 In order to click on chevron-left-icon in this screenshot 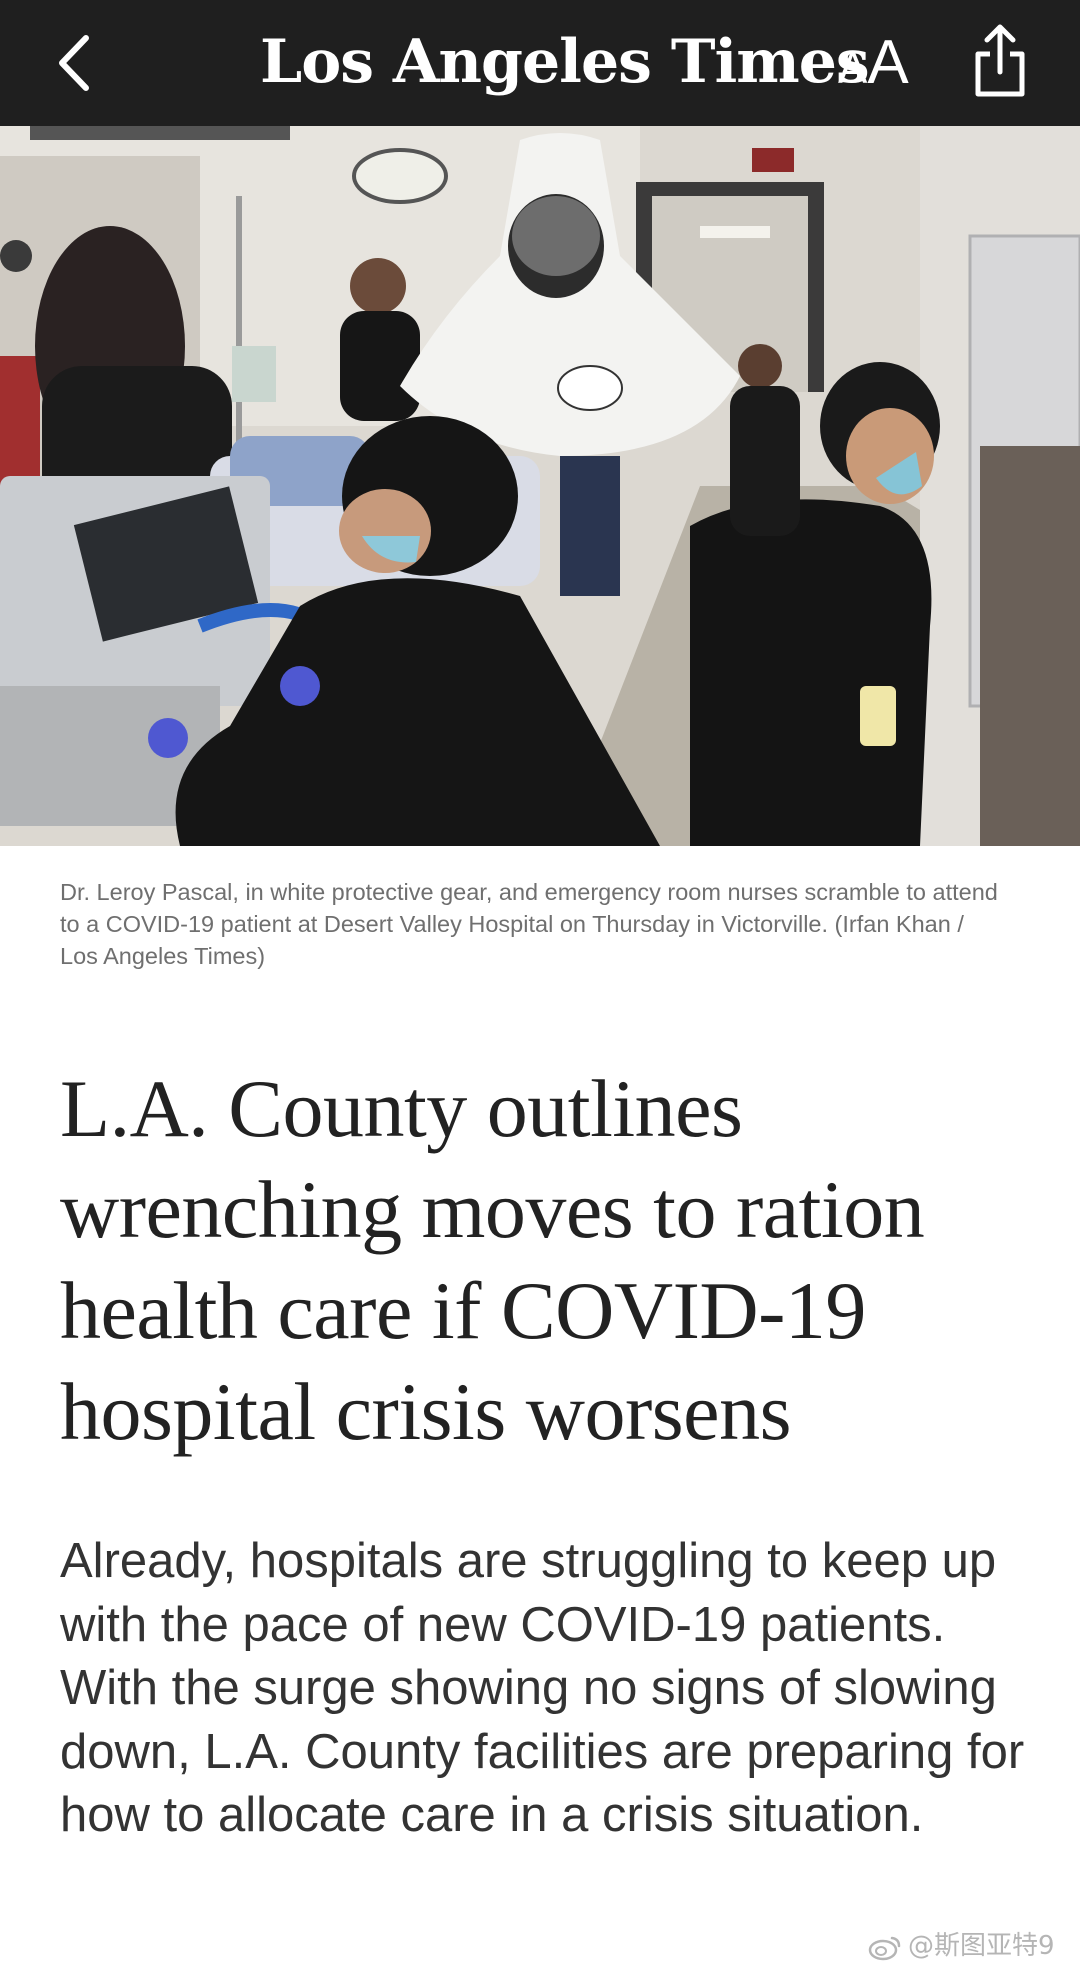, I will do `click(74, 63)`.